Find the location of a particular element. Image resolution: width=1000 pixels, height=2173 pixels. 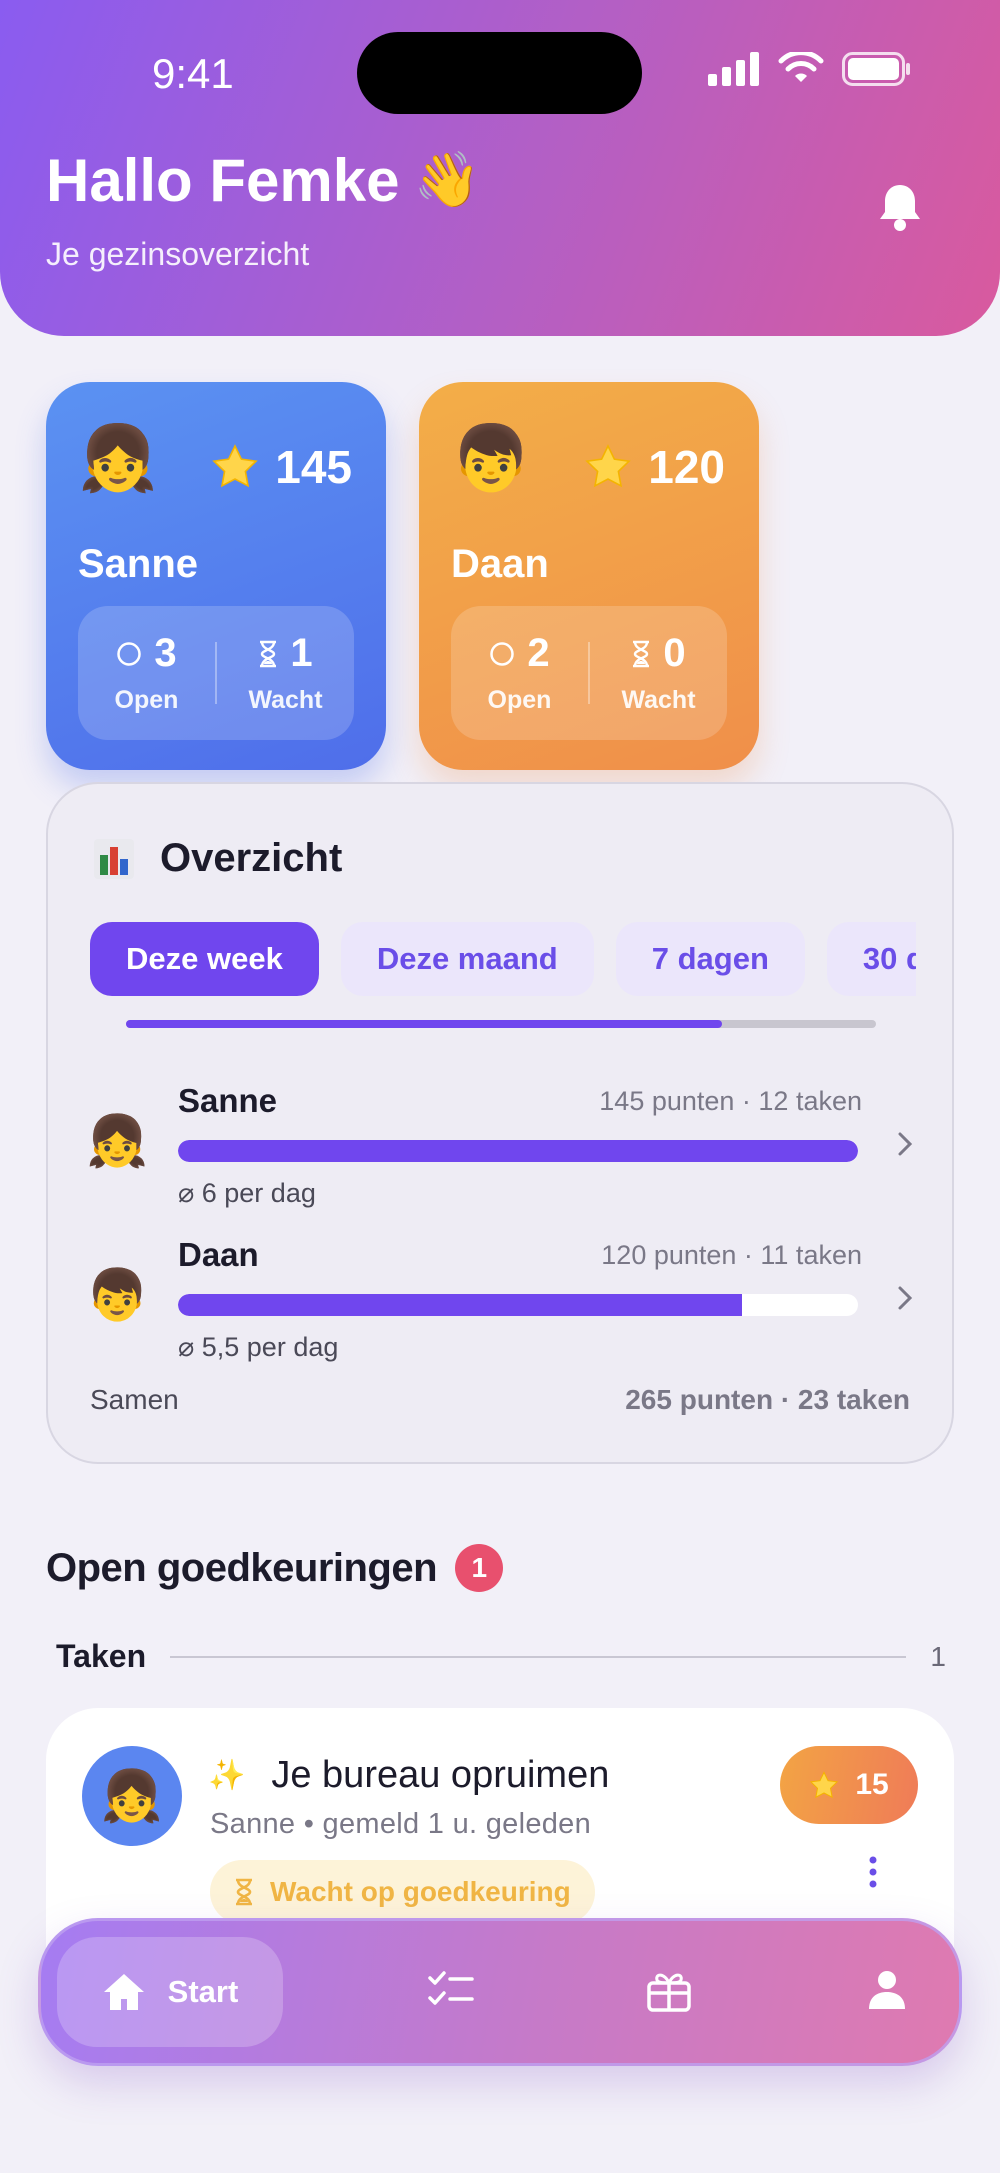

approvals-count-badge: 1 is located at coordinates (479, 1568).